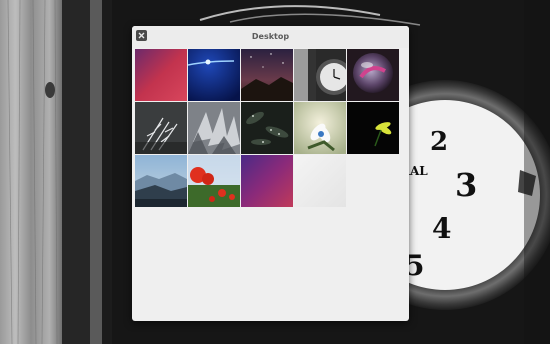 The height and width of the screenshot is (344, 550). Describe the element at coordinates (214, 75) in the screenshot. I see `wallpaper-thumbnail-blue-light-streak` at that location.